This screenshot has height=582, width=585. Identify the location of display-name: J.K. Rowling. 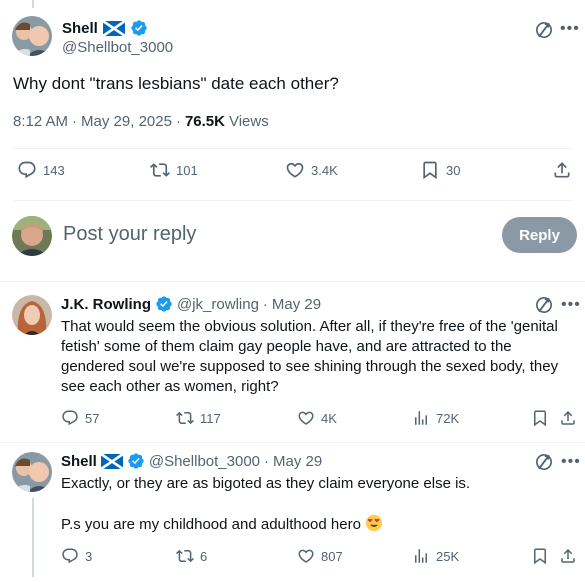
(106, 304).